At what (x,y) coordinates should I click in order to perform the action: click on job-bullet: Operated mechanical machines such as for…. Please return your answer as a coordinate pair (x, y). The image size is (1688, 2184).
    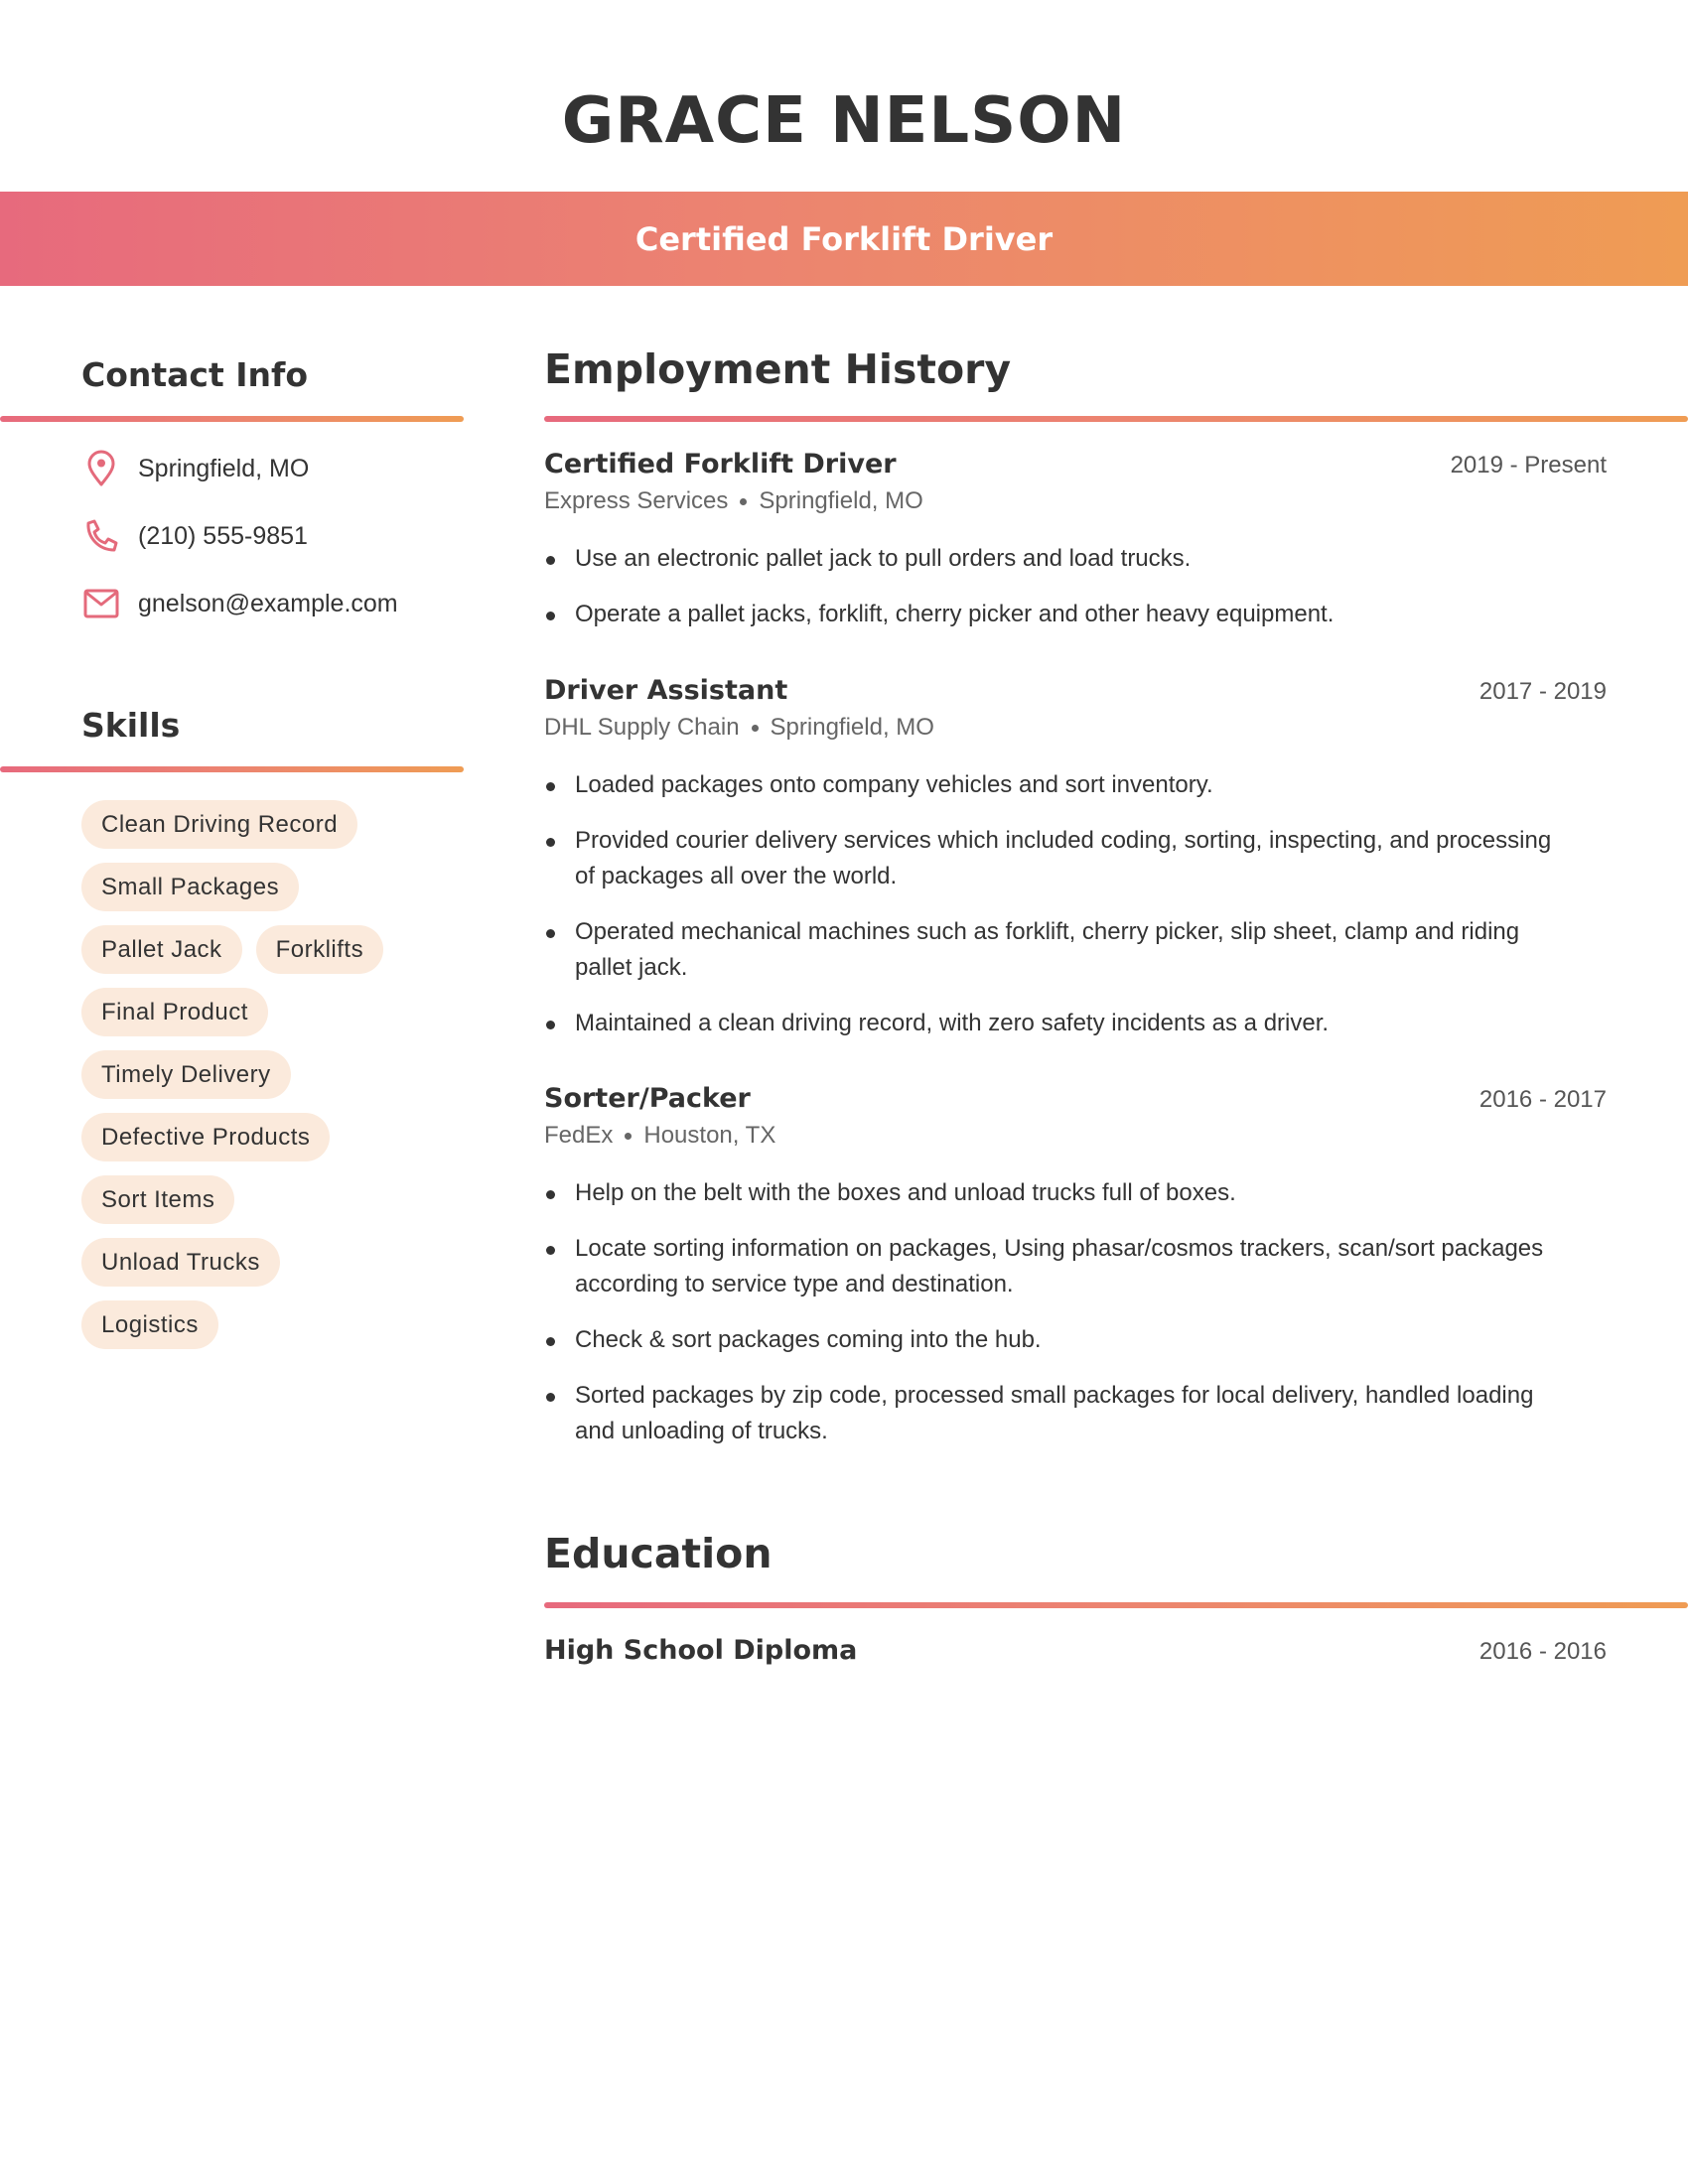
    Looking at the image, I should click on (1060, 950).